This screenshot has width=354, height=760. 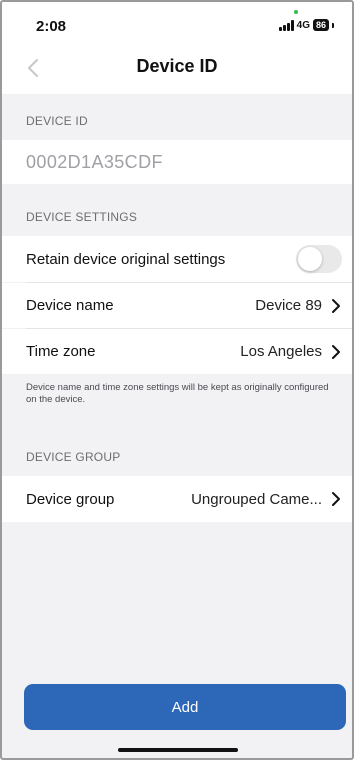 What do you see at coordinates (286, 25) in the screenshot?
I see `signal-icon` at bounding box center [286, 25].